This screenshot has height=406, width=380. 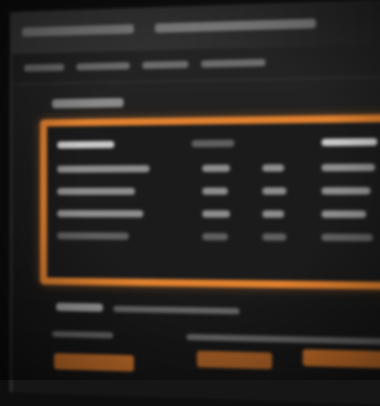 What do you see at coordinates (79, 307) in the screenshot?
I see `sub-section-label` at bounding box center [79, 307].